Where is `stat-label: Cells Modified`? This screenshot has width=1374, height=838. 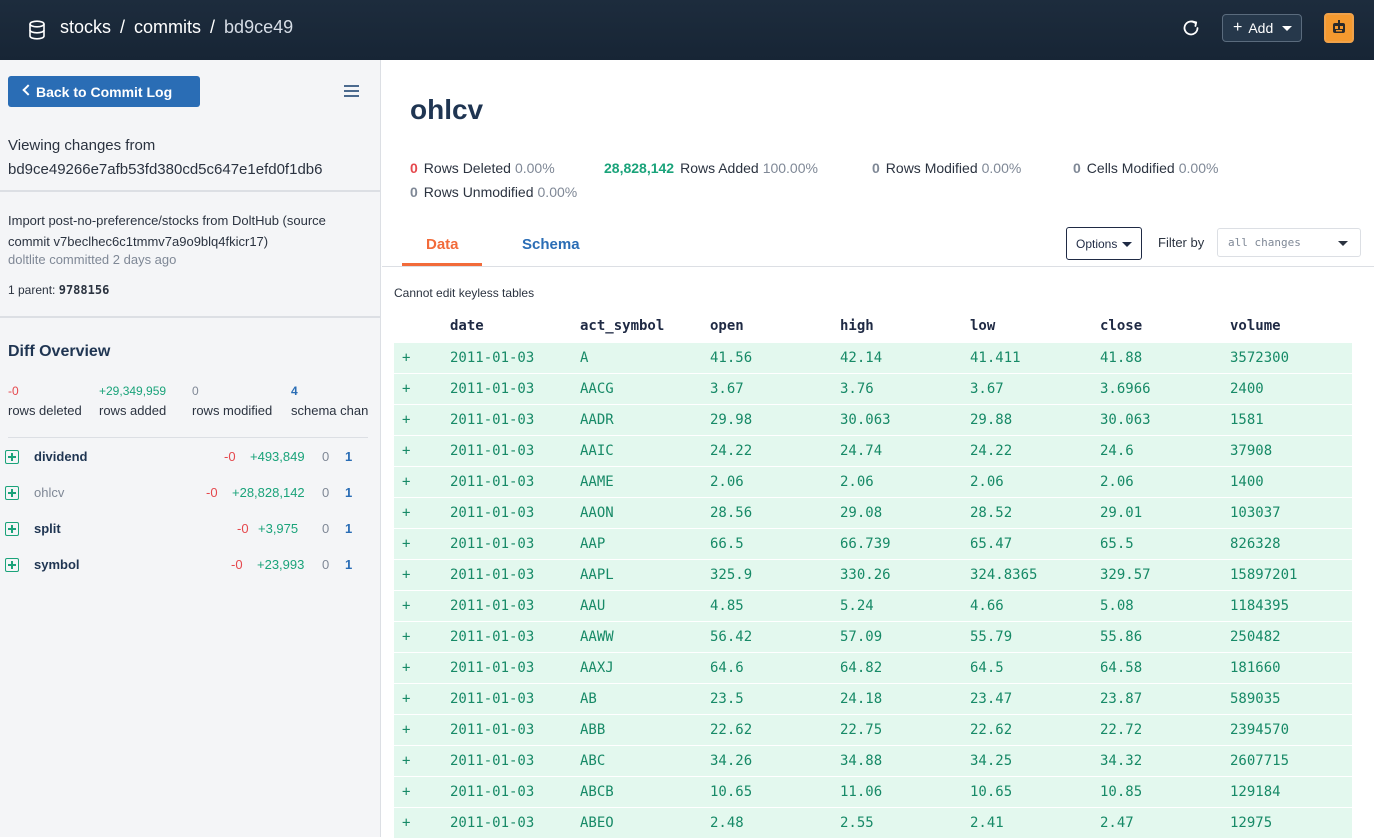 stat-label: Cells Modified is located at coordinates (1130, 168).